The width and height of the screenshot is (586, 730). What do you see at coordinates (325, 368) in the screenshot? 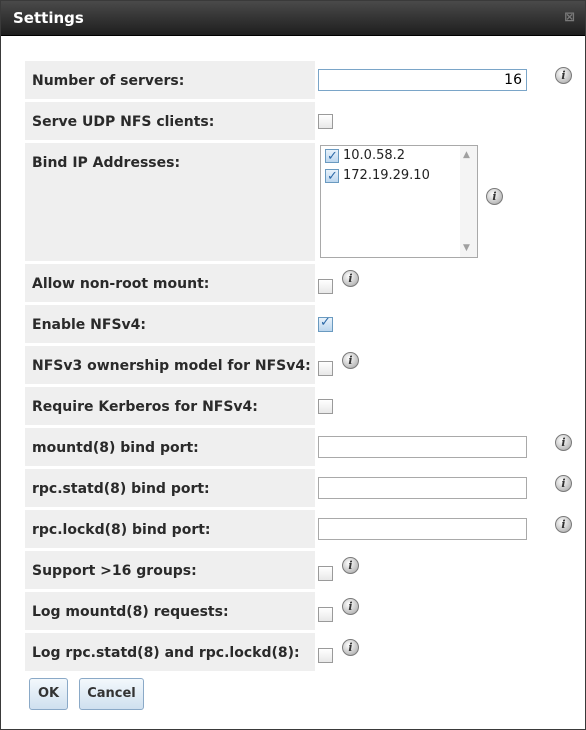
I see `nfsv3-ownership-model-for-nfsv4-checkbox` at bounding box center [325, 368].